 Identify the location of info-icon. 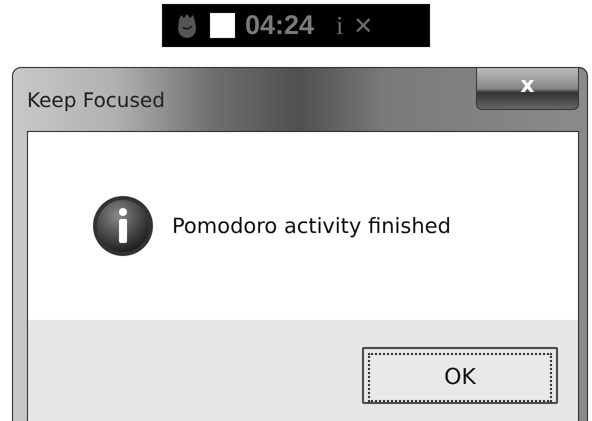
(123, 226).